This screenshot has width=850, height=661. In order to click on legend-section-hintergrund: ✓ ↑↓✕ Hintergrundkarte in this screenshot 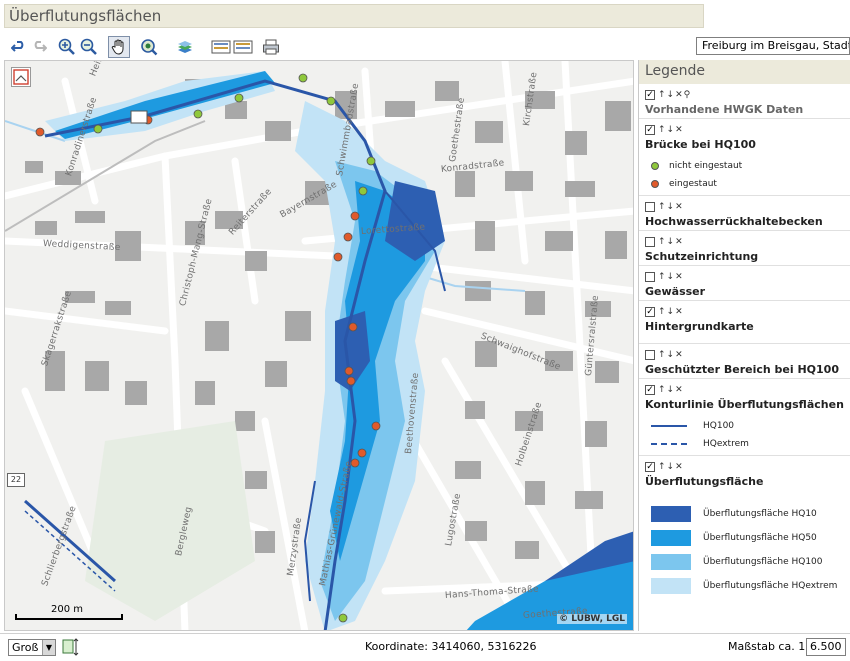, I will do `click(744, 322)`.